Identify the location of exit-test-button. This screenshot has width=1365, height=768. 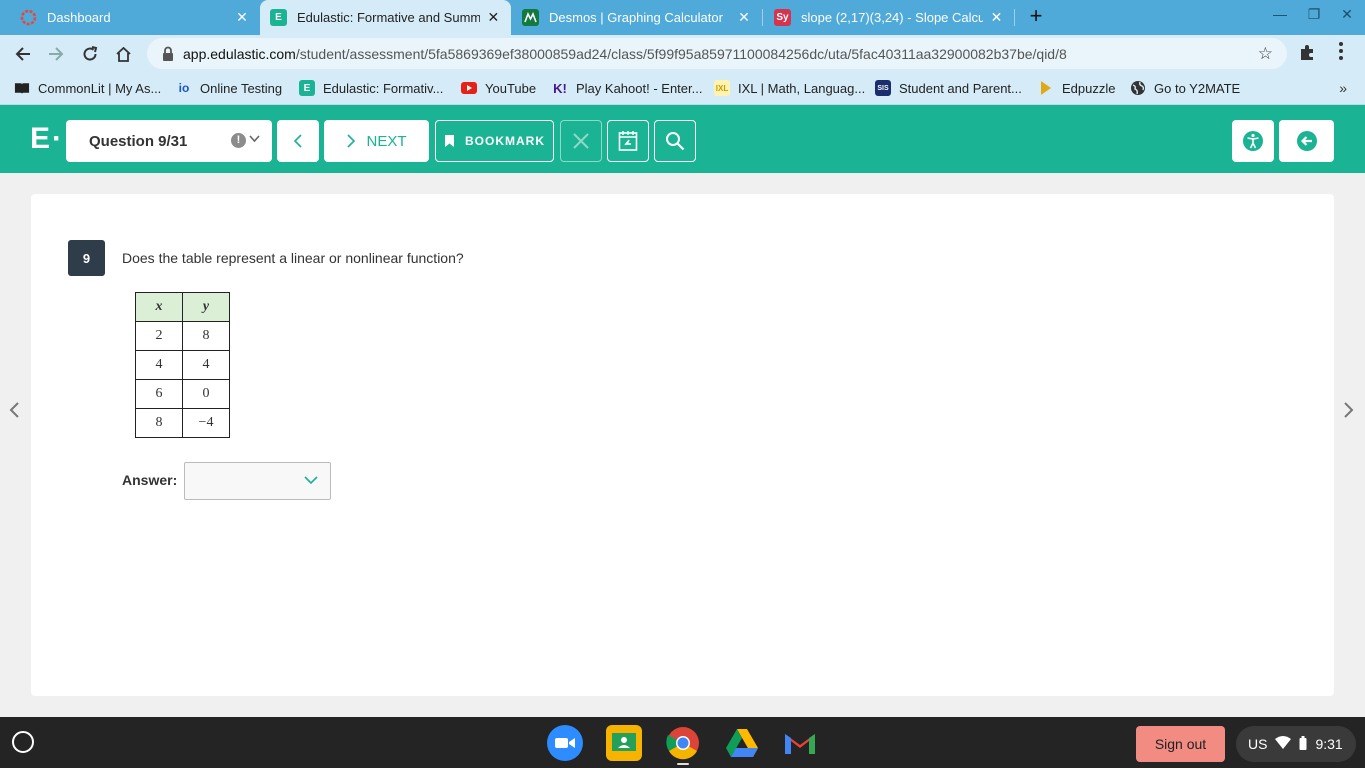
(1306, 141).